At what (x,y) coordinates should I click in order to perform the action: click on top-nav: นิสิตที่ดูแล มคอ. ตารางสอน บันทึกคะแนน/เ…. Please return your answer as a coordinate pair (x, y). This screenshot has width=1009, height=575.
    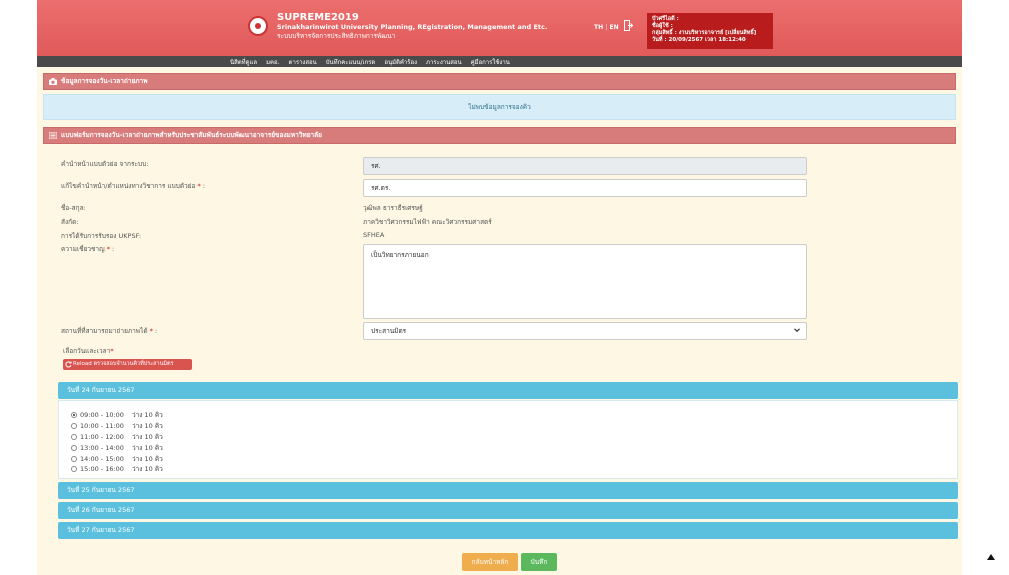
    Looking at the image, I should click on (499, 61).